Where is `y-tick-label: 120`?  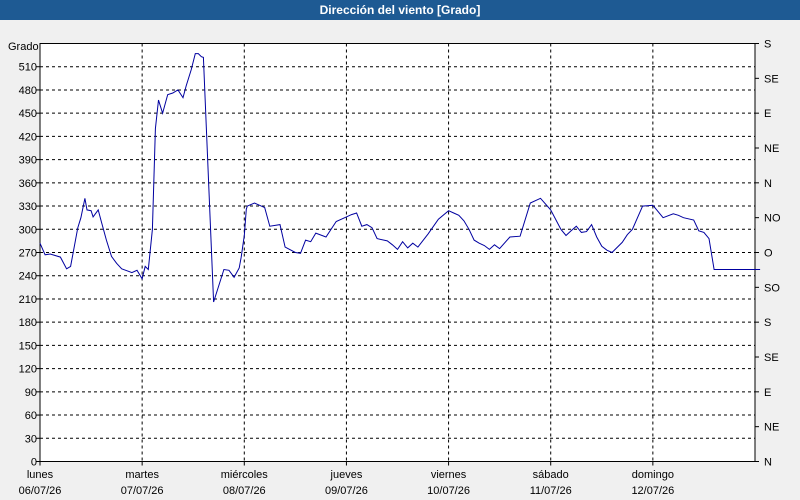 y-tick-label: 120 is located at coordinates (28, 370).